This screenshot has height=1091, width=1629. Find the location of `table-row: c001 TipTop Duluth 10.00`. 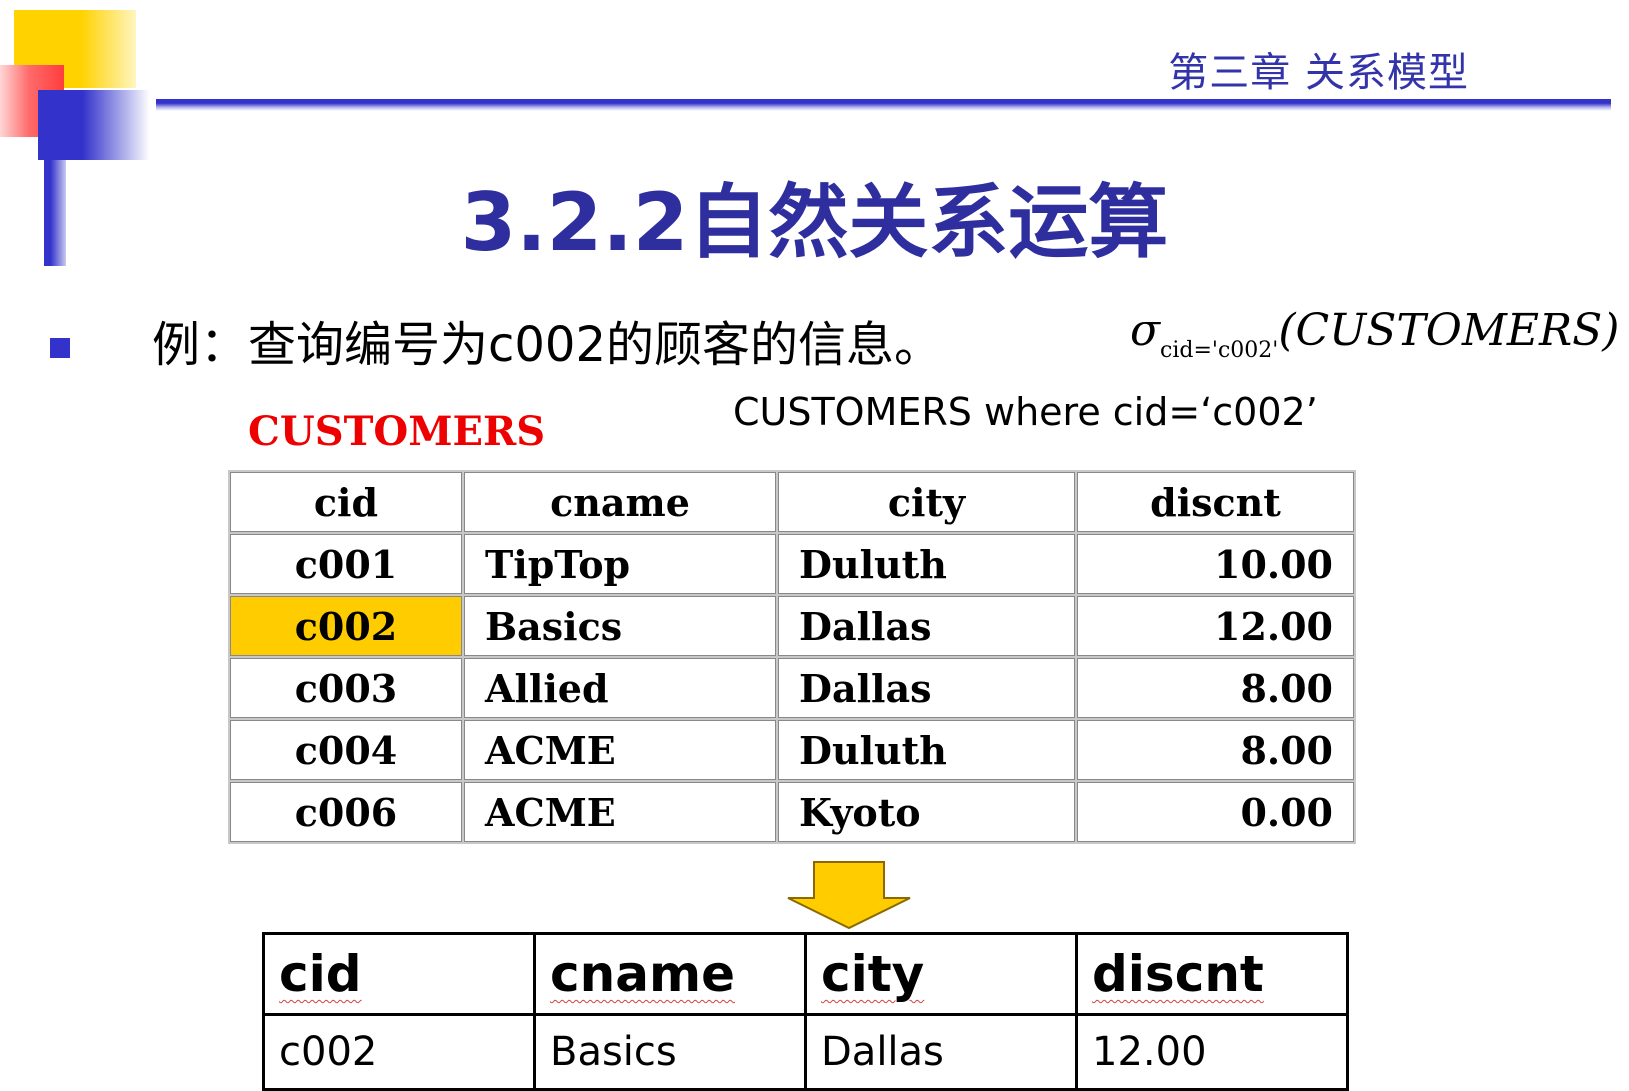

table-row: c001 TipTop Duluth 10.00 is located at coordinates (792, 564).